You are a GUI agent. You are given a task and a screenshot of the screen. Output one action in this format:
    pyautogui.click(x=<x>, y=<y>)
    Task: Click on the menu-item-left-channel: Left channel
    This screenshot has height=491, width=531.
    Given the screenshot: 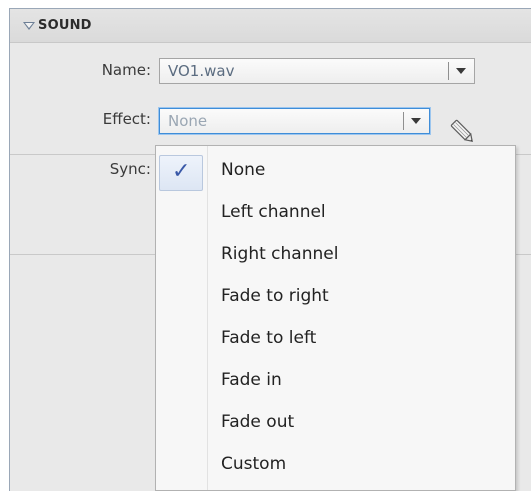 What is the action you would take?
    pyautogui.click(x=335, y=215)
    